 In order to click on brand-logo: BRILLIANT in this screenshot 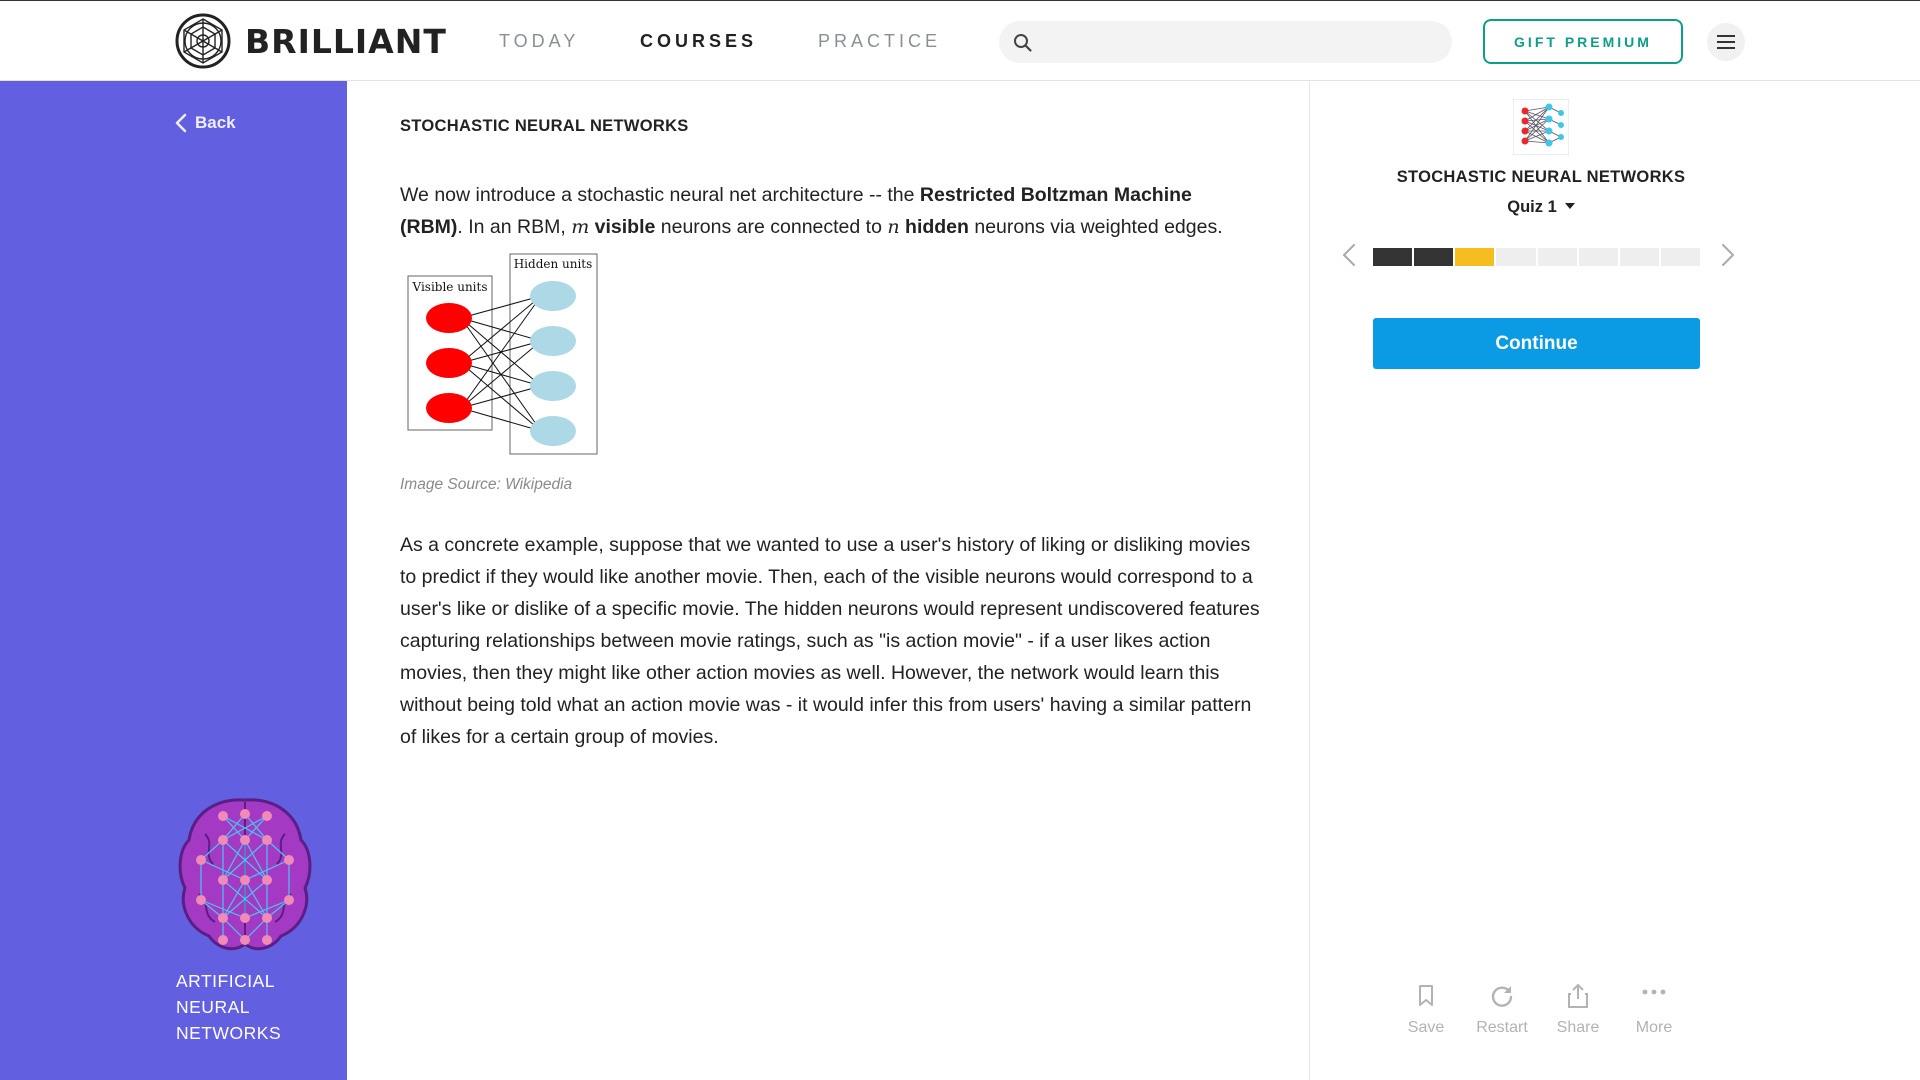, I will do `click(311, 41)`.